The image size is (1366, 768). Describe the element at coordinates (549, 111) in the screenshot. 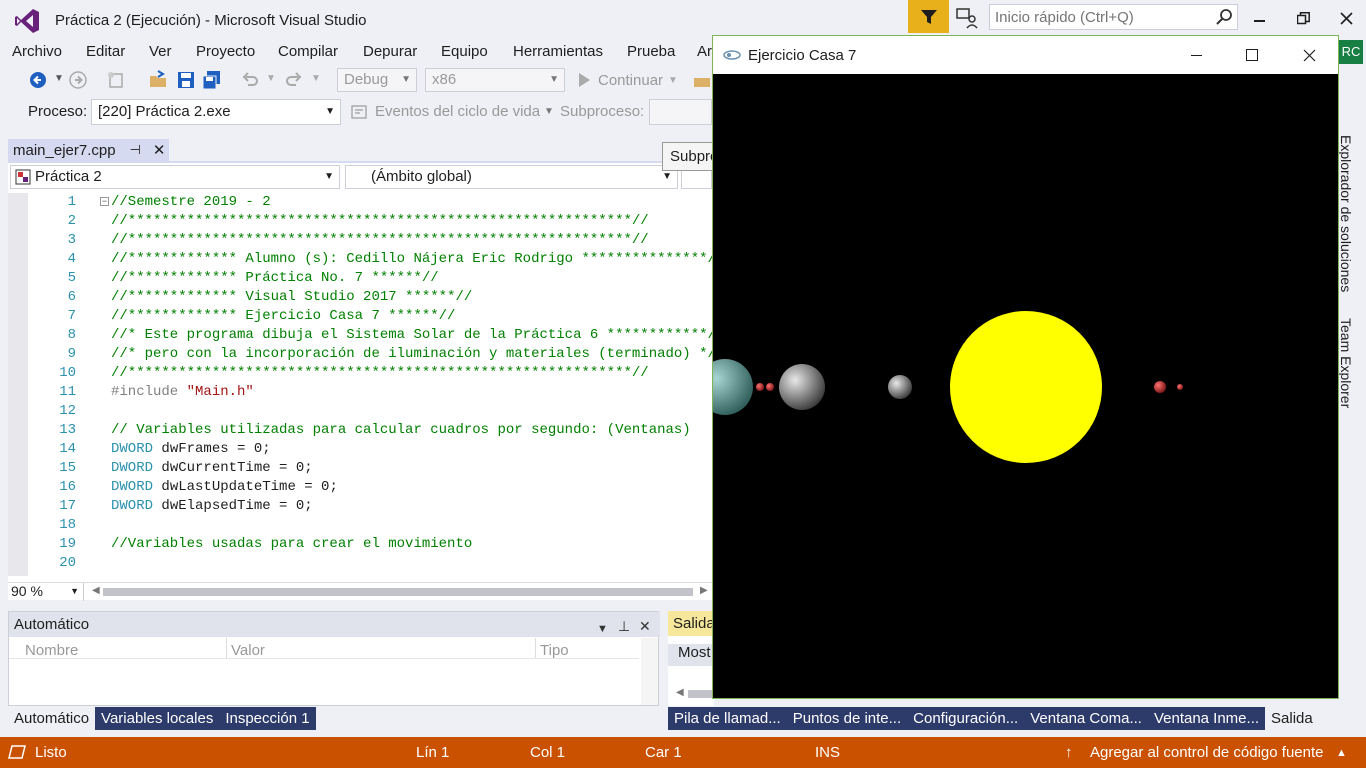

I see `lifecycle-dropdown-icon: ▼` at that location.